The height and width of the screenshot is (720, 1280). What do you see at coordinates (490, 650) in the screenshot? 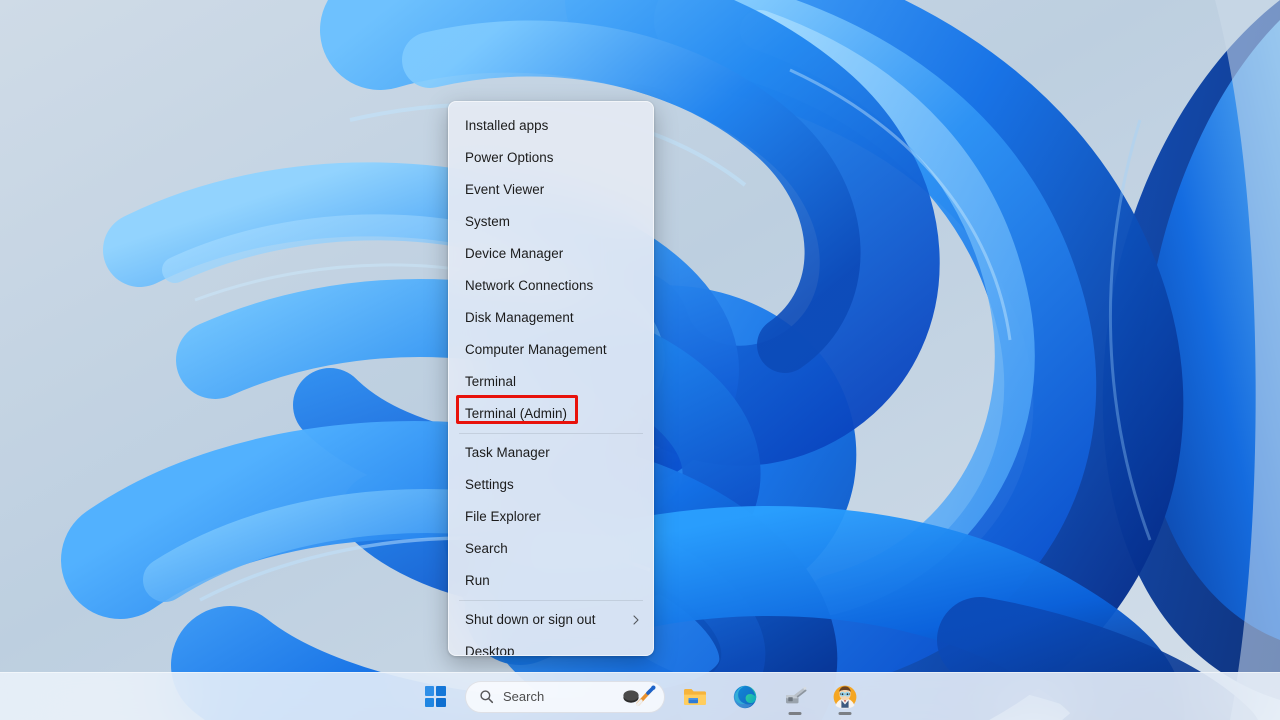
I see `menu-item-label: Desktop` at bounding box center [490, 650].